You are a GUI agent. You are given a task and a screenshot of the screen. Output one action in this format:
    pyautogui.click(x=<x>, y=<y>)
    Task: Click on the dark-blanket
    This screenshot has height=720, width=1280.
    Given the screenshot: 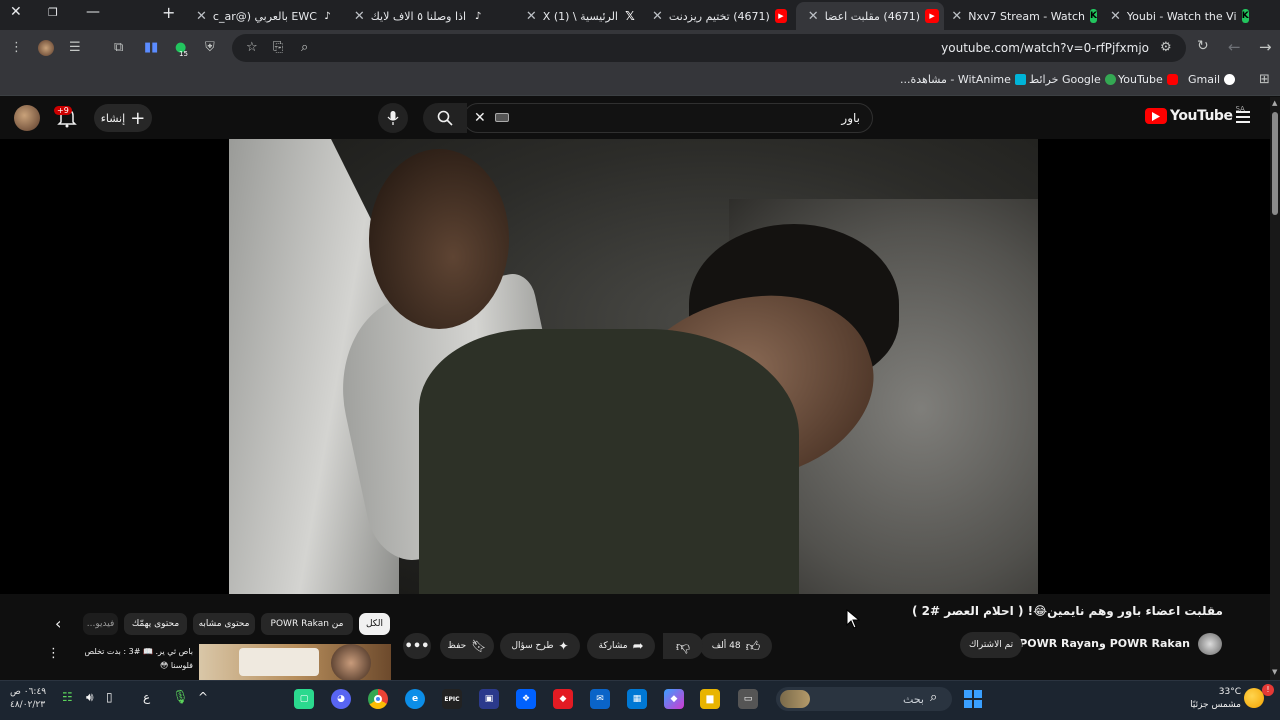 What is the action you would take?
    pyautogui.click(x=609, y=461)
    